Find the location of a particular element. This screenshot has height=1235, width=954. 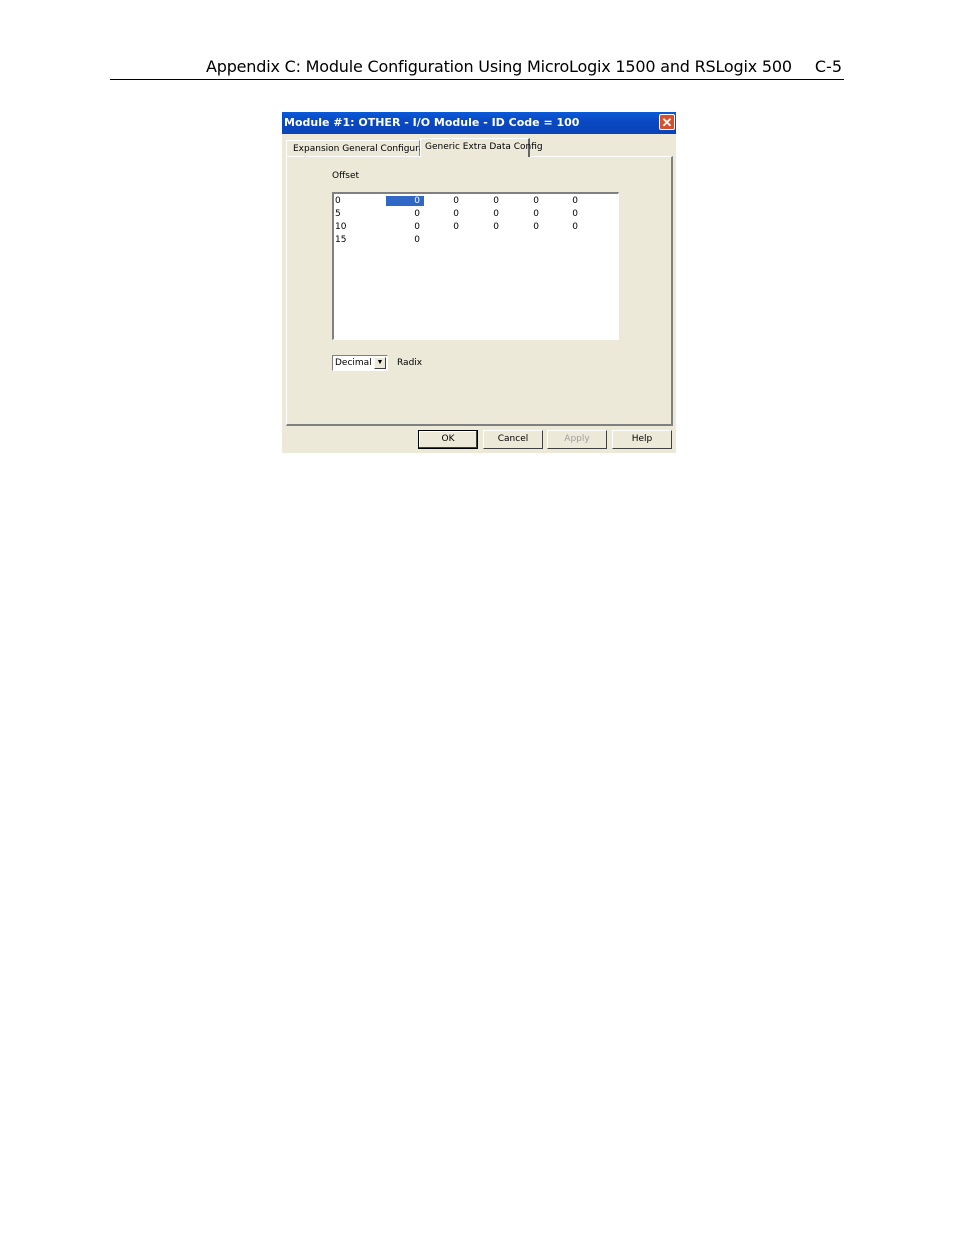

tab-generic-extra-data-config: Generic Extra Data Config is located at coordinates (481, 147).